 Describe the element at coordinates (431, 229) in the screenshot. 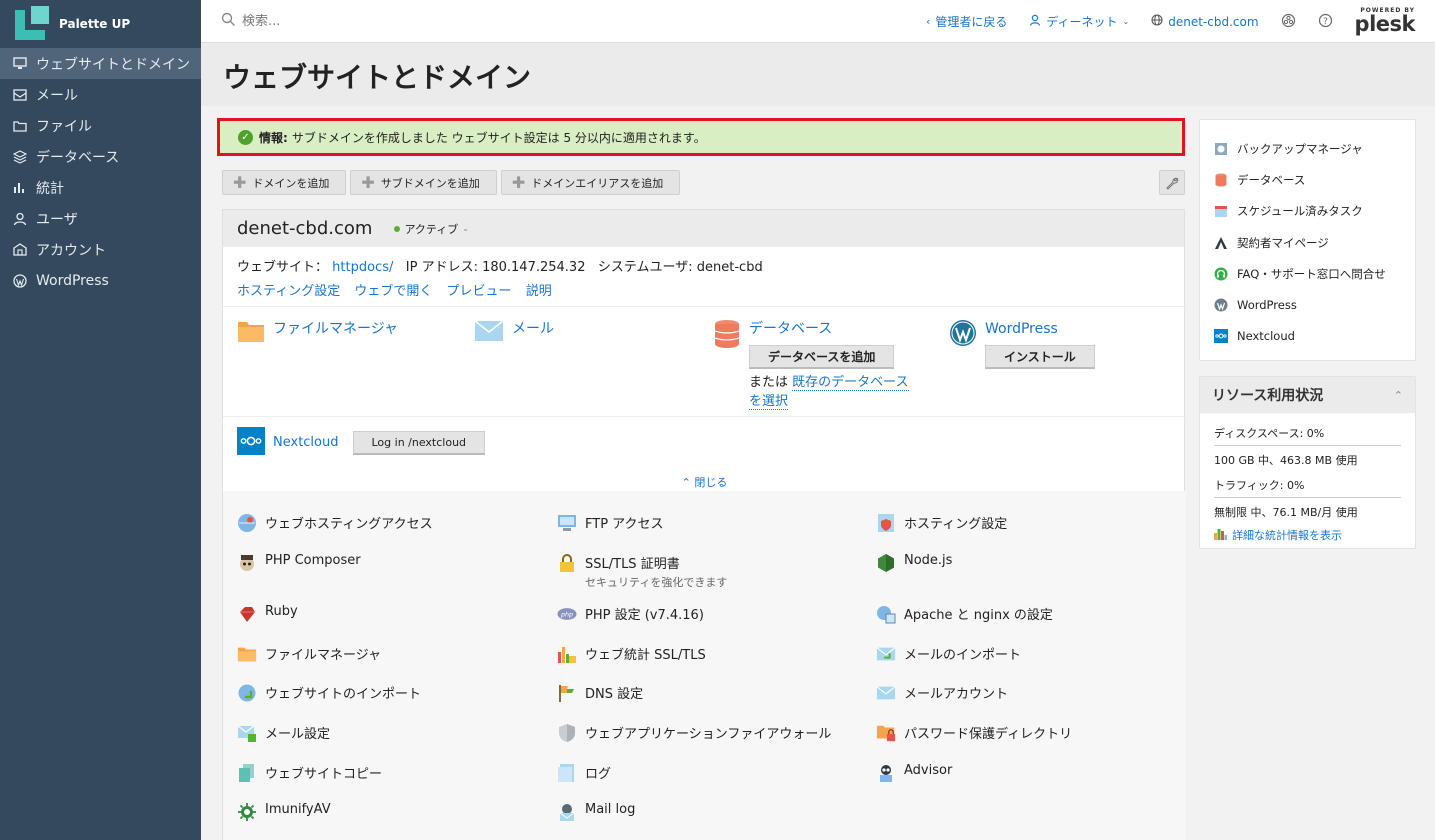

I see `domain-status-dropdown: アクティブ ⌄` at that location.